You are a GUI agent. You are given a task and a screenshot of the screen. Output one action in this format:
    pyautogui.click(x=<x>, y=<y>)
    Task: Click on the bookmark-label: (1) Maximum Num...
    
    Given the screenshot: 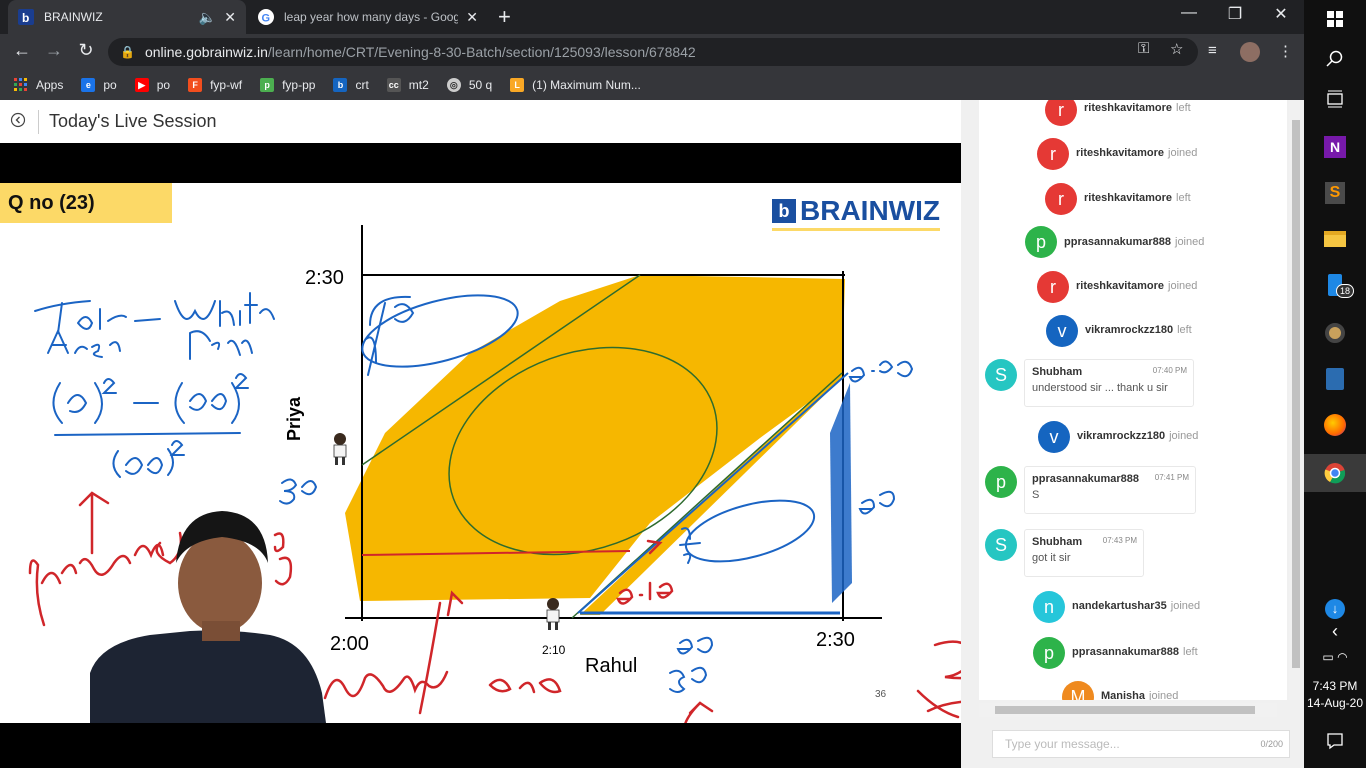 What is the action you would take?
    pyautogui.click(x=586, y=85)
    